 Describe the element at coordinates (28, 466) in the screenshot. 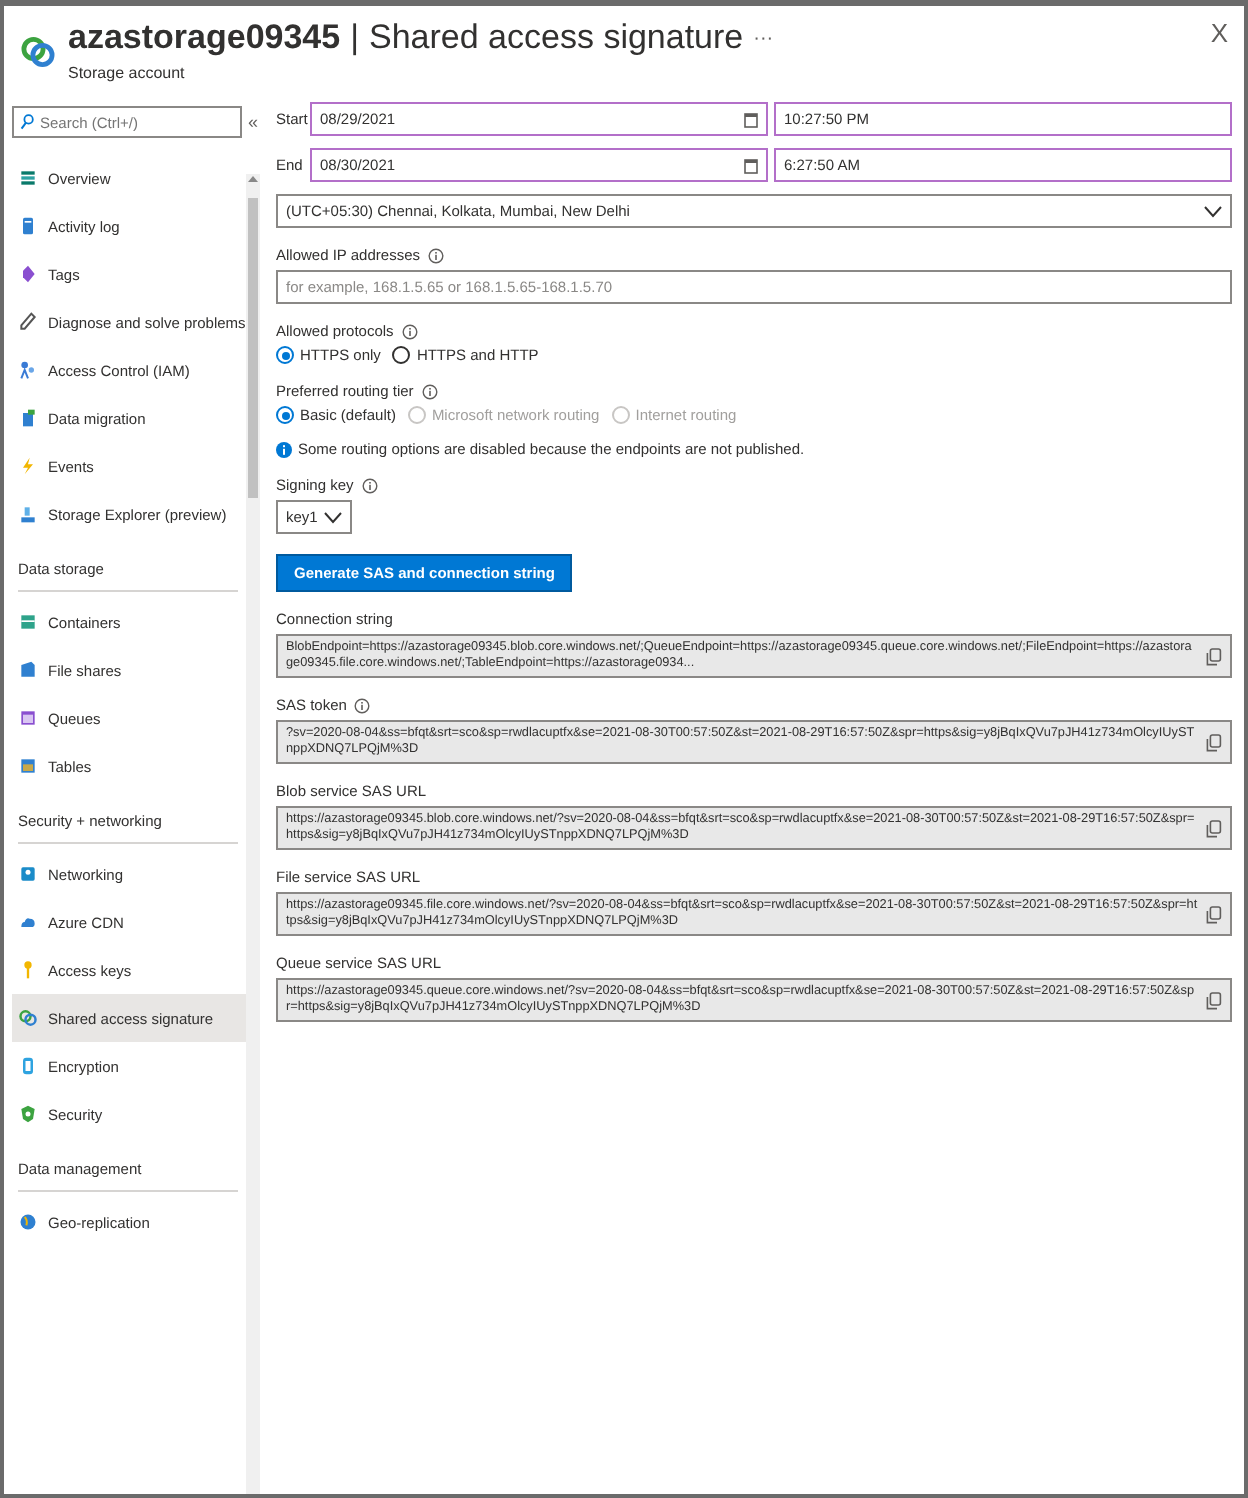

I see `lightning-icon` at that location.